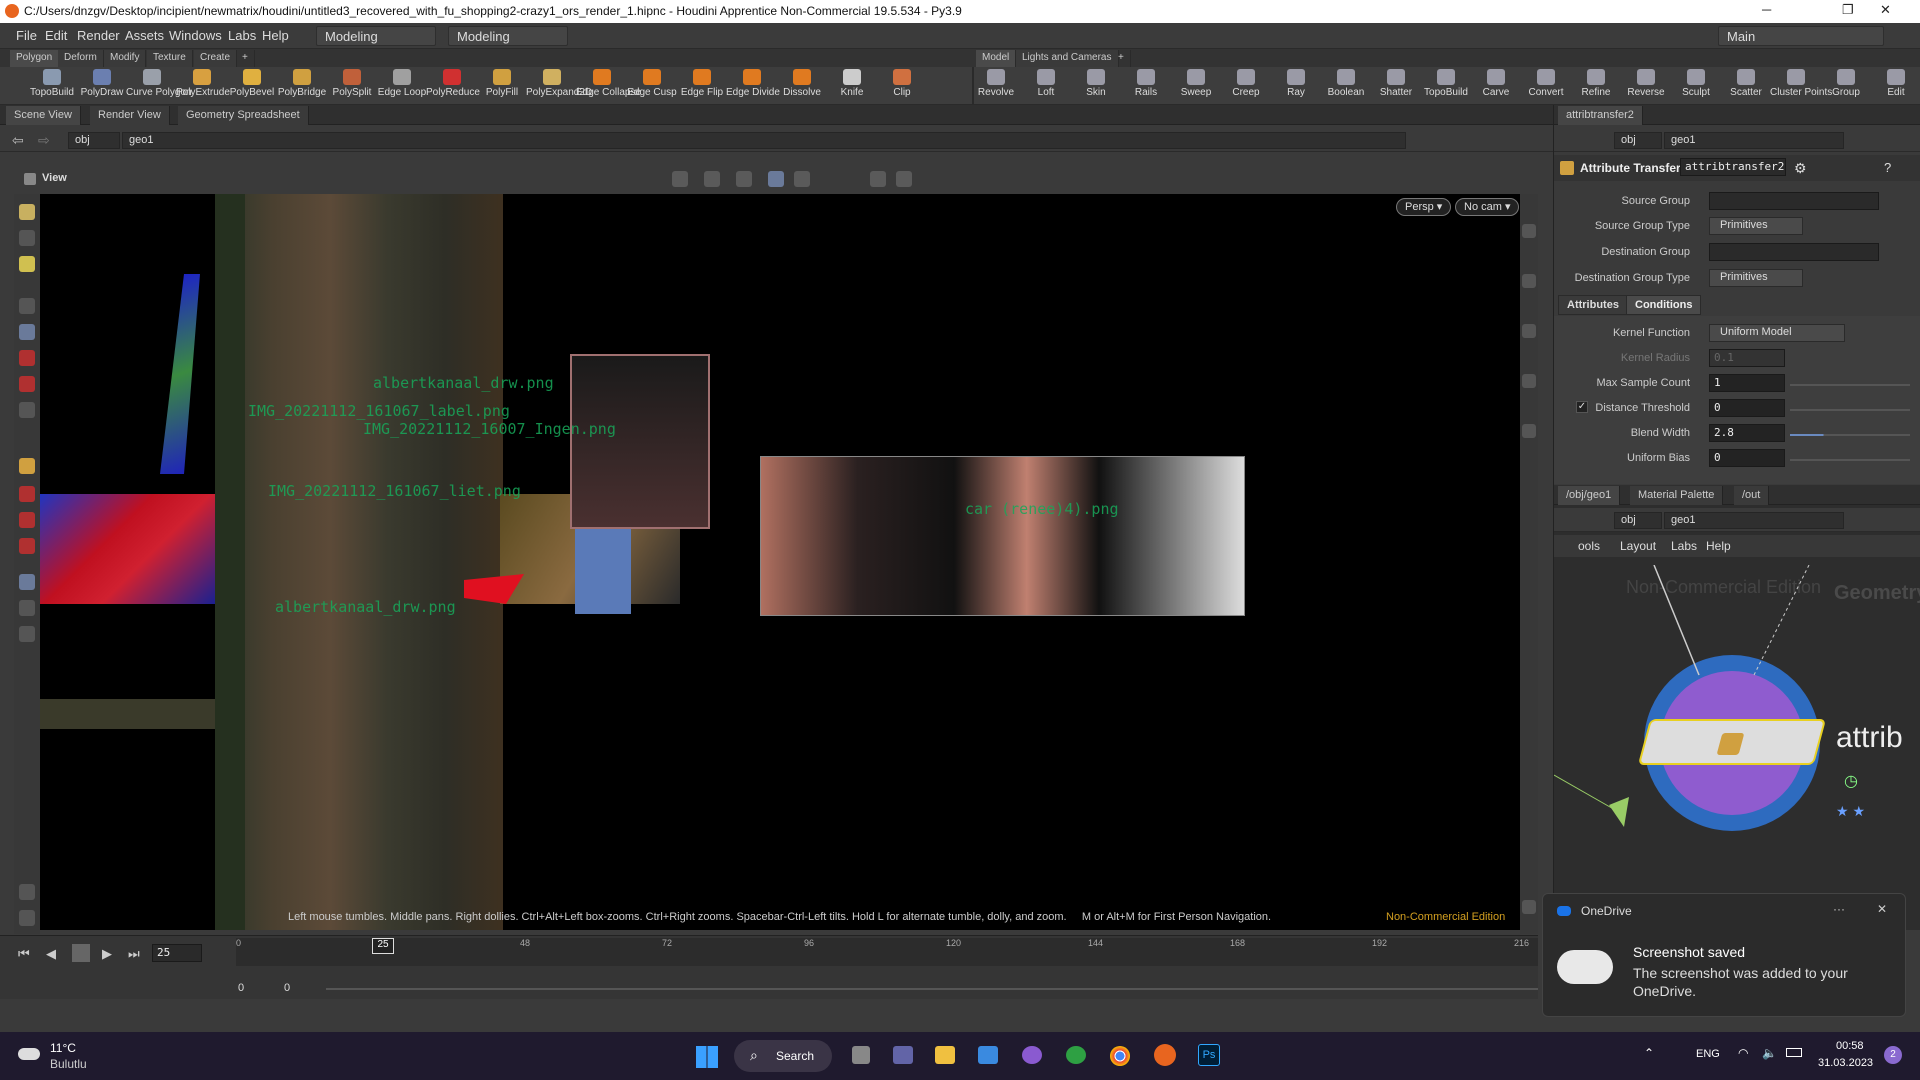  What do you see at coordinates (170, 58) in the screenshot?
I see `shelf-tab-texture: Texture` at bounding box center [170, 58].